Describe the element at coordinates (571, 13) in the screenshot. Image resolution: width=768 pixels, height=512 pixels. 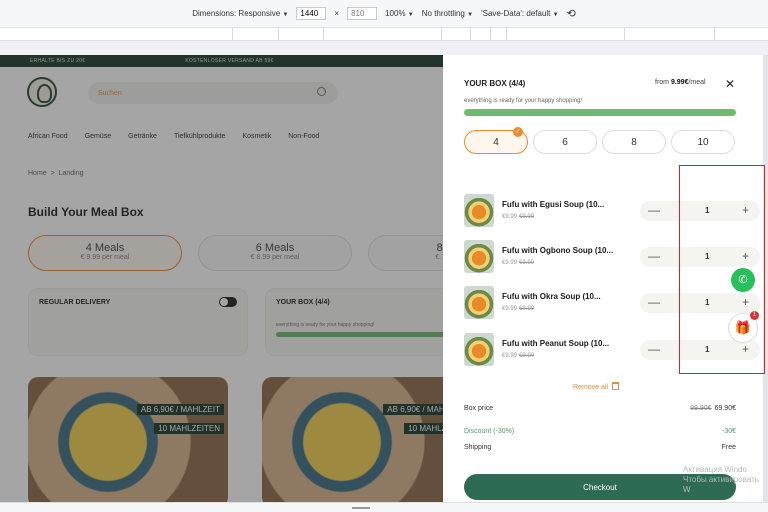
I see `rotate-icon: ⟲` at that location.